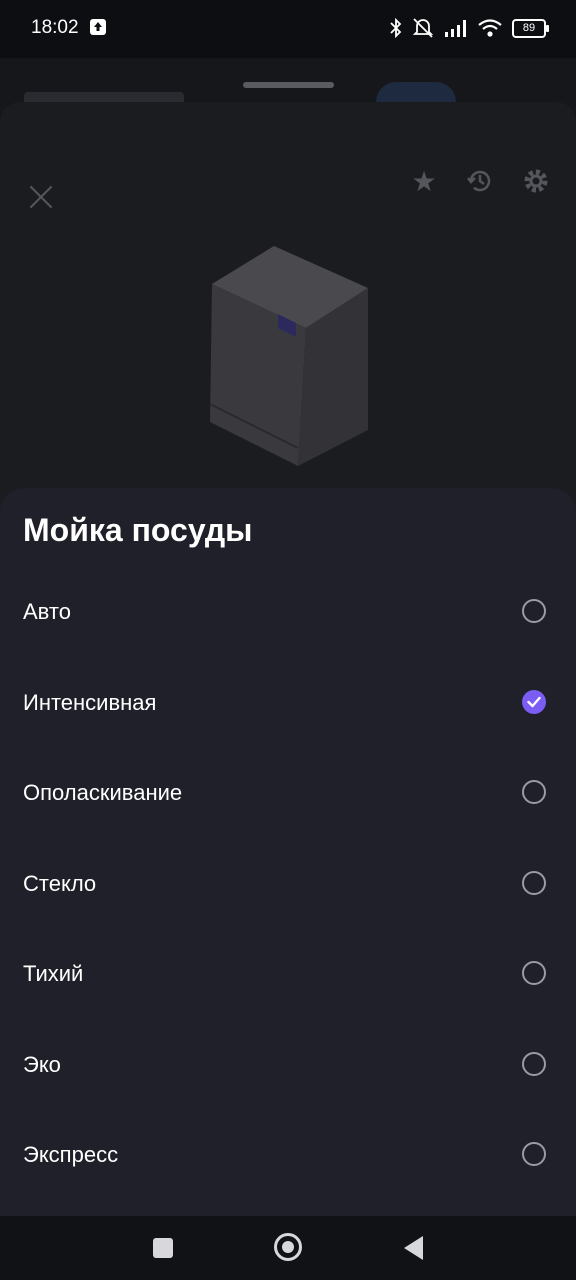  What do you see at coordinates (288, 1156) in the screenshot?
I see `option-express: Экспресс` at bounding box center [288, 1156].